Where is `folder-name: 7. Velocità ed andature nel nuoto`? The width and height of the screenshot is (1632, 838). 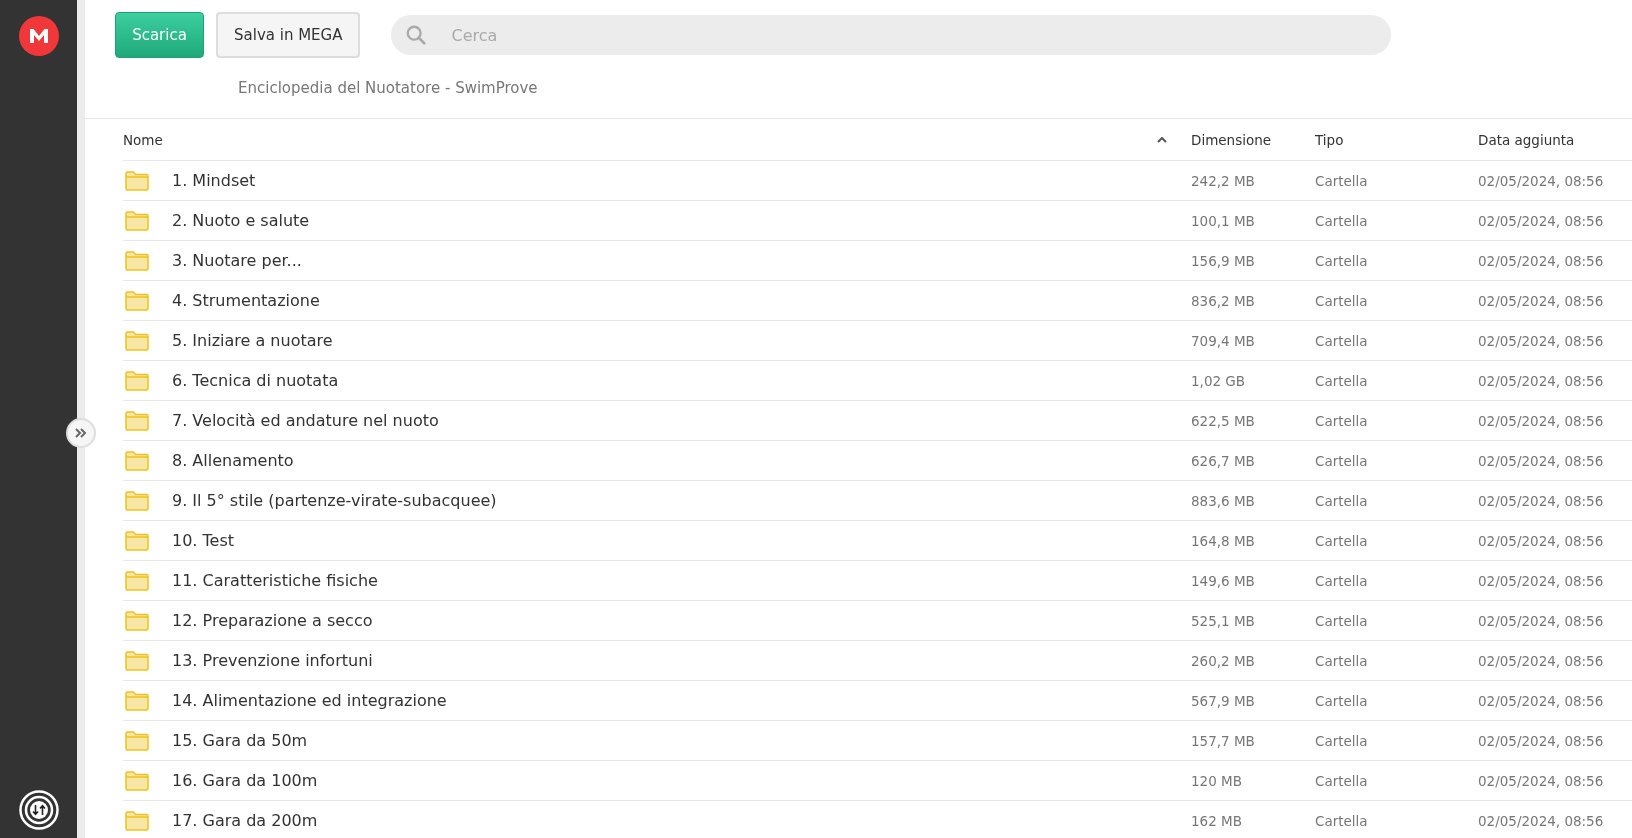
folder-name: 7. Velocità ed andature nel nuoto is located at coordinates (305, 420).